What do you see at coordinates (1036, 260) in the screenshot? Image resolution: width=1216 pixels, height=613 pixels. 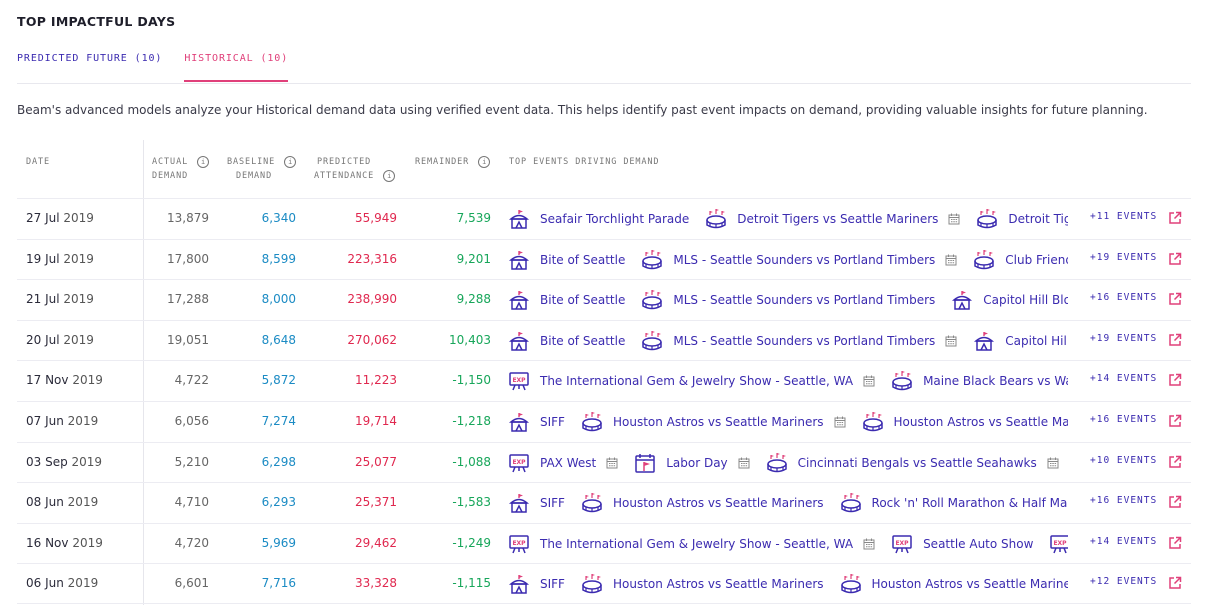 I see `event-name: Club Friendly` at bounding box center [1036, 260].